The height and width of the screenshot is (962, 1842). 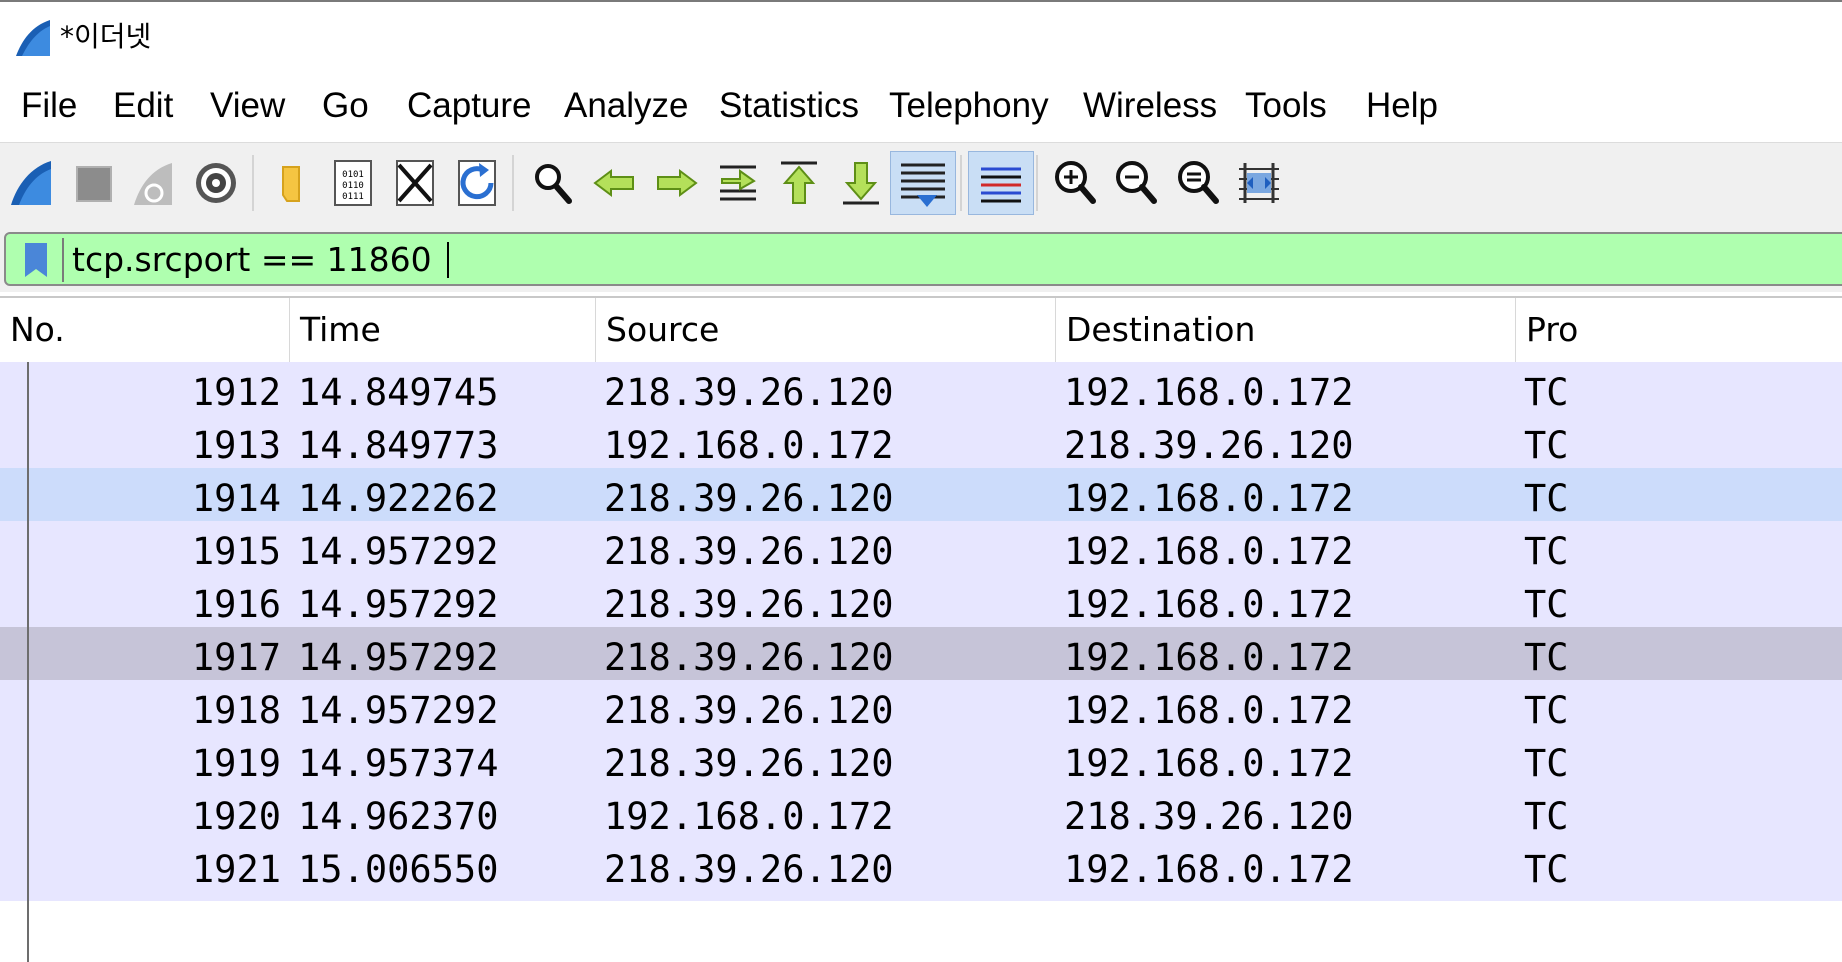 I want to click on display-filter-input, so click(x=947, y=260).